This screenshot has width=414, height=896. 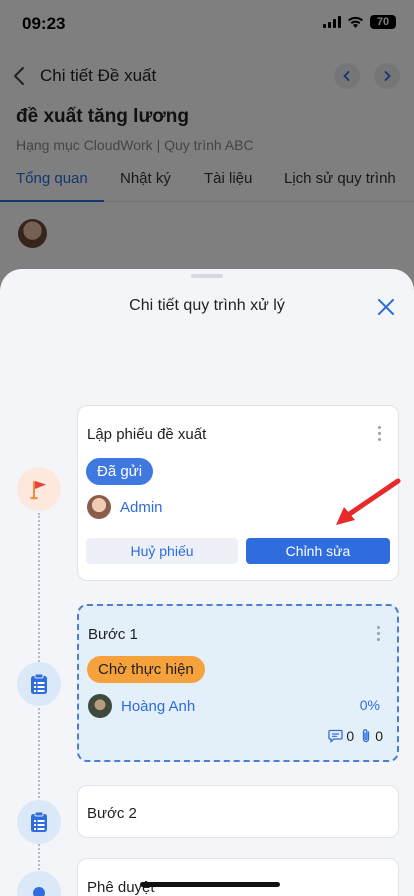 What do you see at coordinates (39, 883) in the screenshot?
I see `approval-icon` at bounding box center [39, 883].